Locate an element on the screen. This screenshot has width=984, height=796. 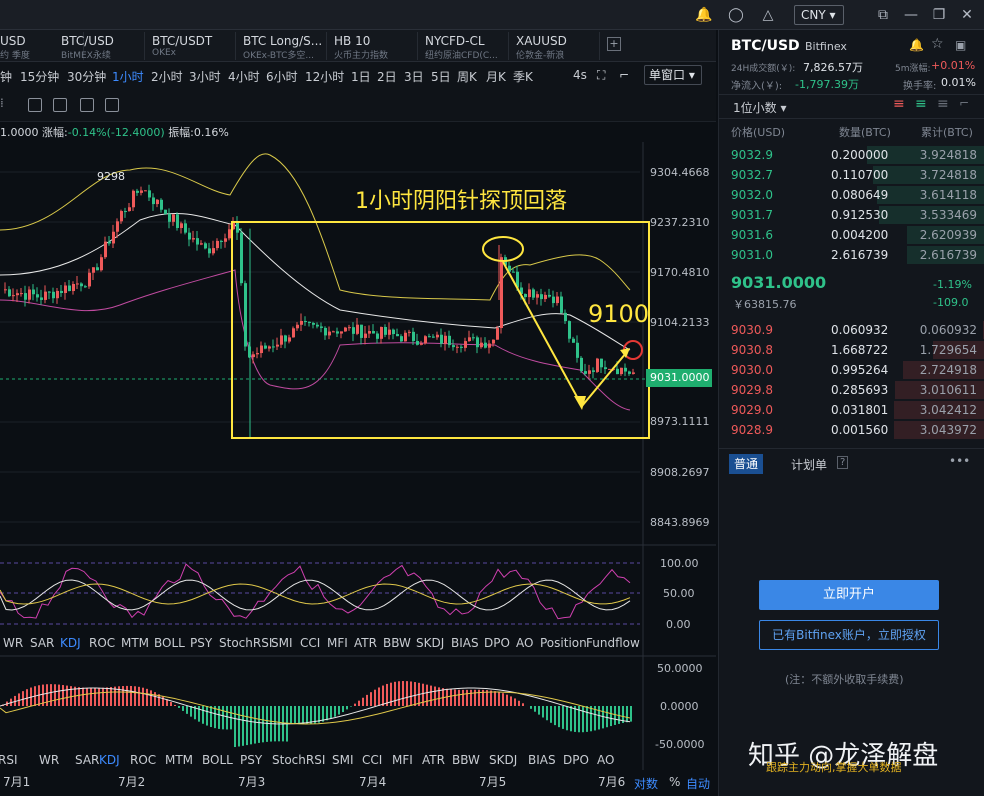
refresh-rate: 4s is located at coordinates (580, 75).